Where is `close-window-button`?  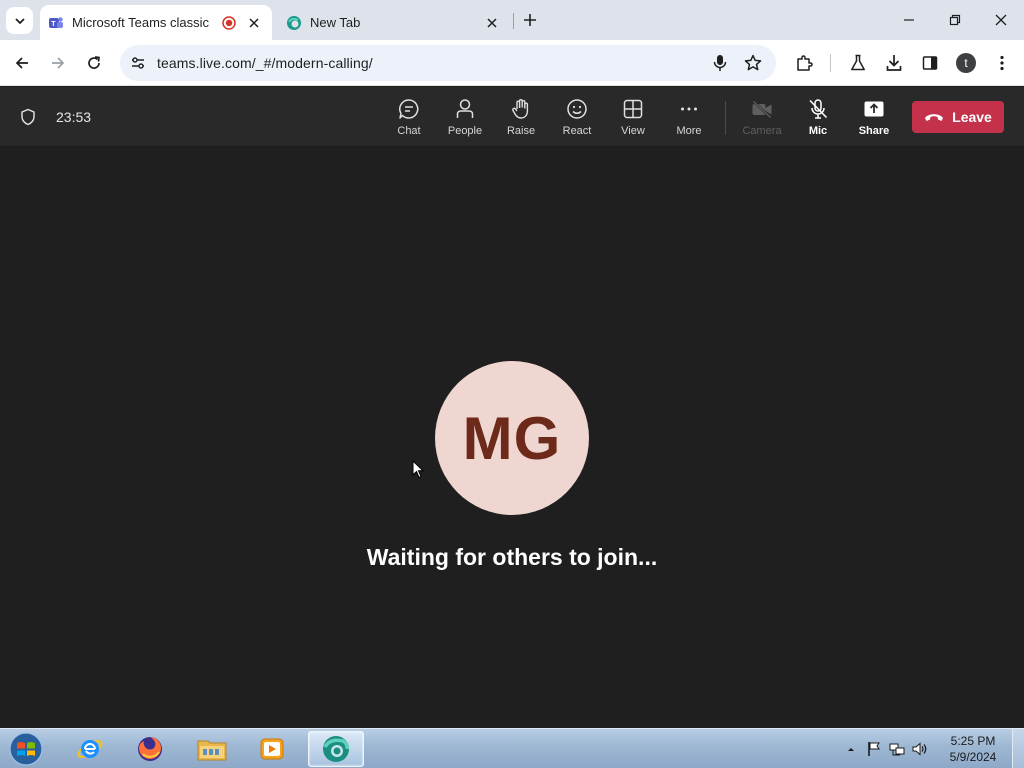
close-window-button is located at coordinates (1001, 20).